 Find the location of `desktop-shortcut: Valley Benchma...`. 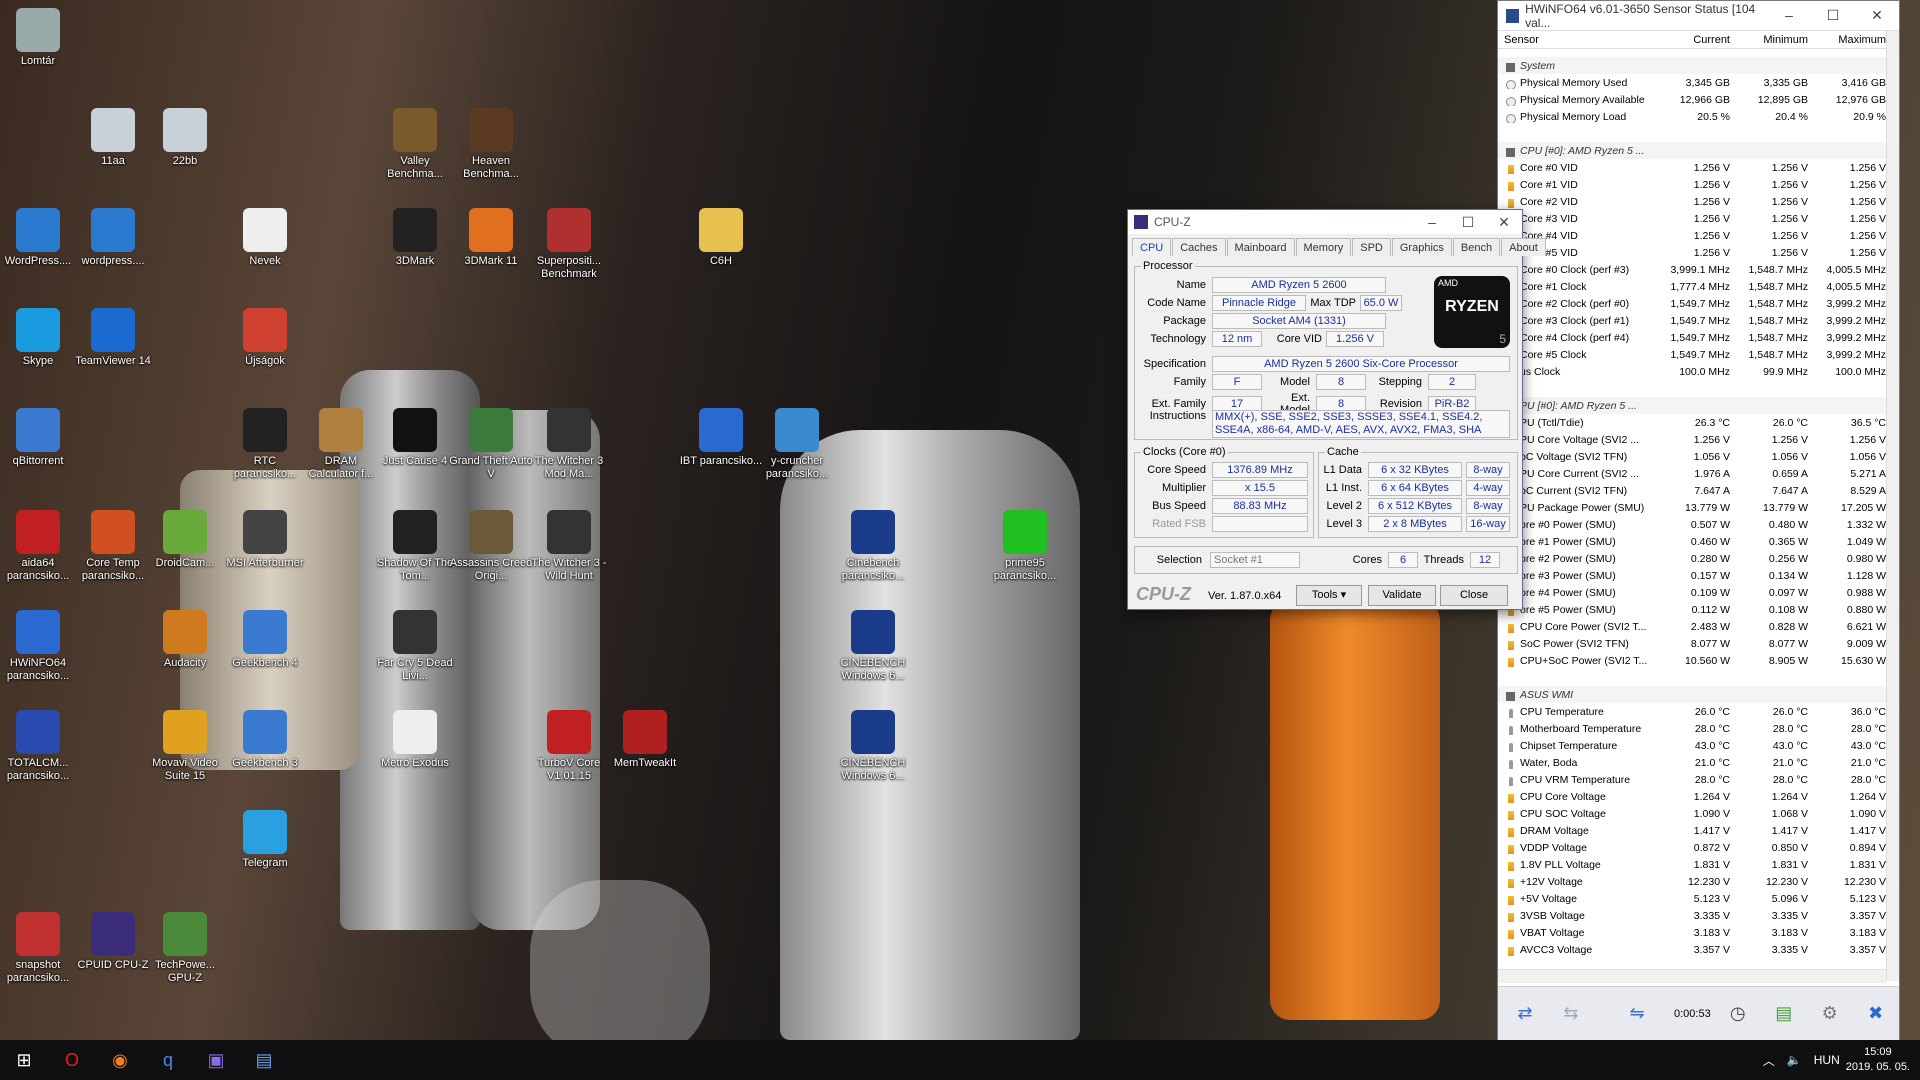

desktop-shortcut: Valley Benchma... is located at coordinates (415, 144).